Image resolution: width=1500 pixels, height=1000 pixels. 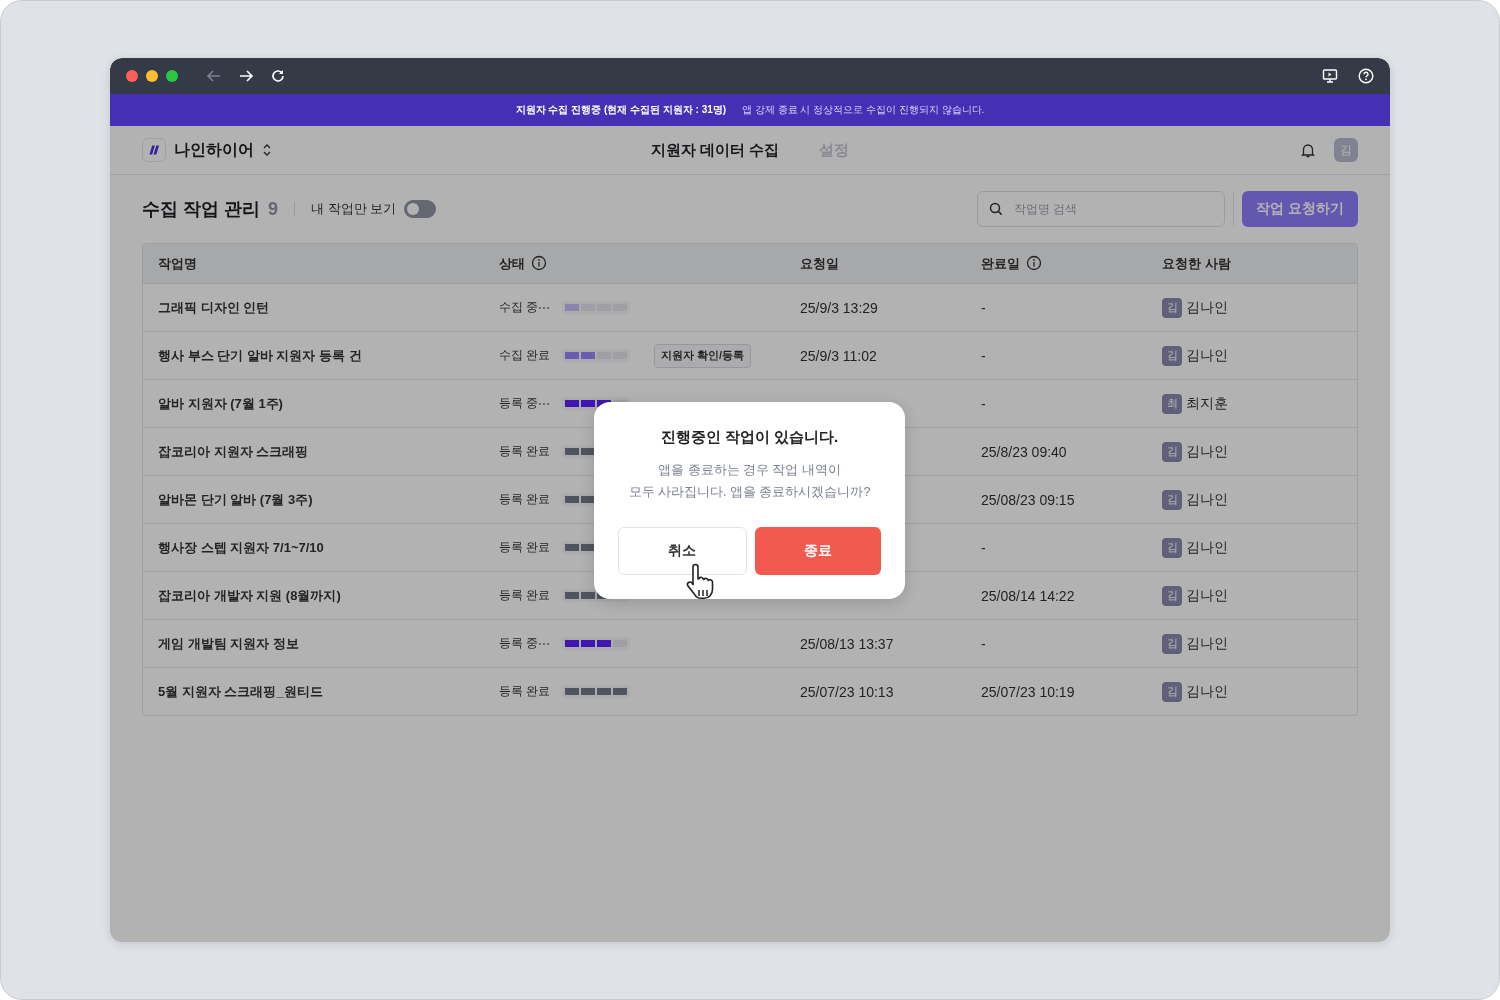 What do you see at coordinates (1028, 499) in the screenshot?
I see `completion-date: 25/08/23 09:15` at bounding box center [1028, 499].